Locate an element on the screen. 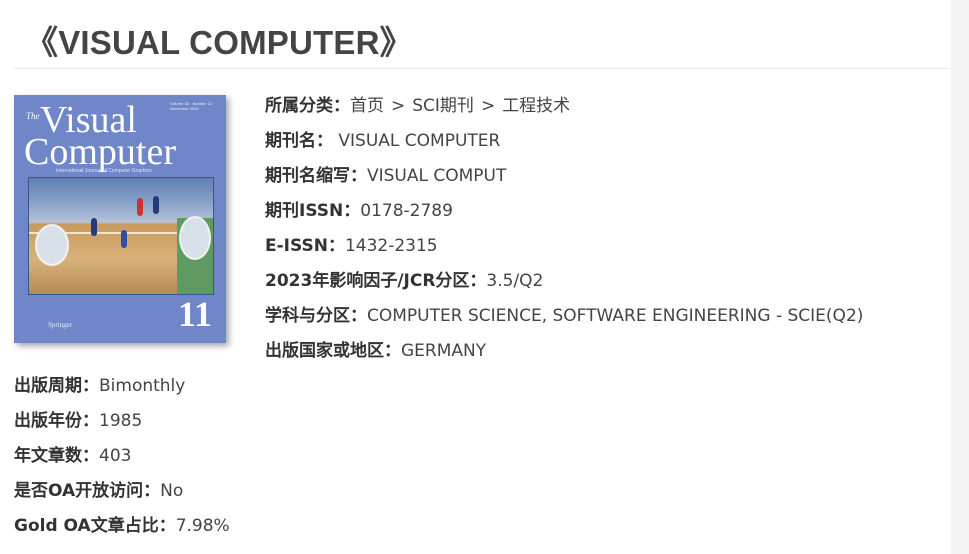 The width and height of the screenshot is (969, 554). detail-articles-per-year: 年文章数：403 is located at coordinates (72, 456).